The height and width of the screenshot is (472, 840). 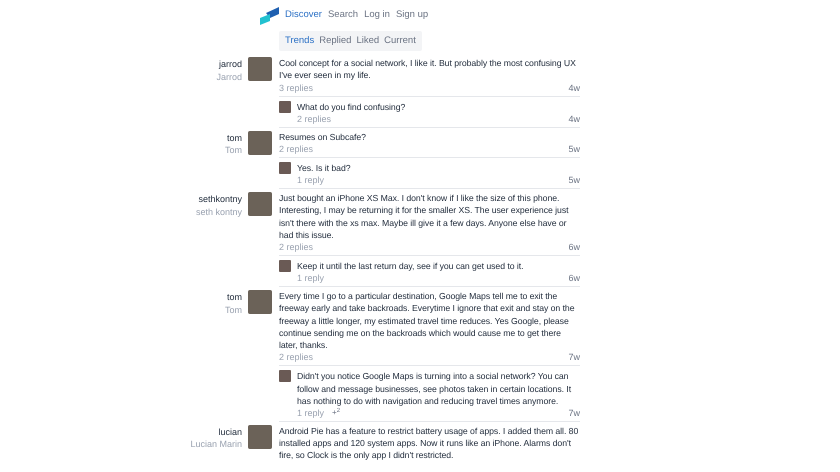 I want to click on username: sethkontny, so click(x=220, y=199).